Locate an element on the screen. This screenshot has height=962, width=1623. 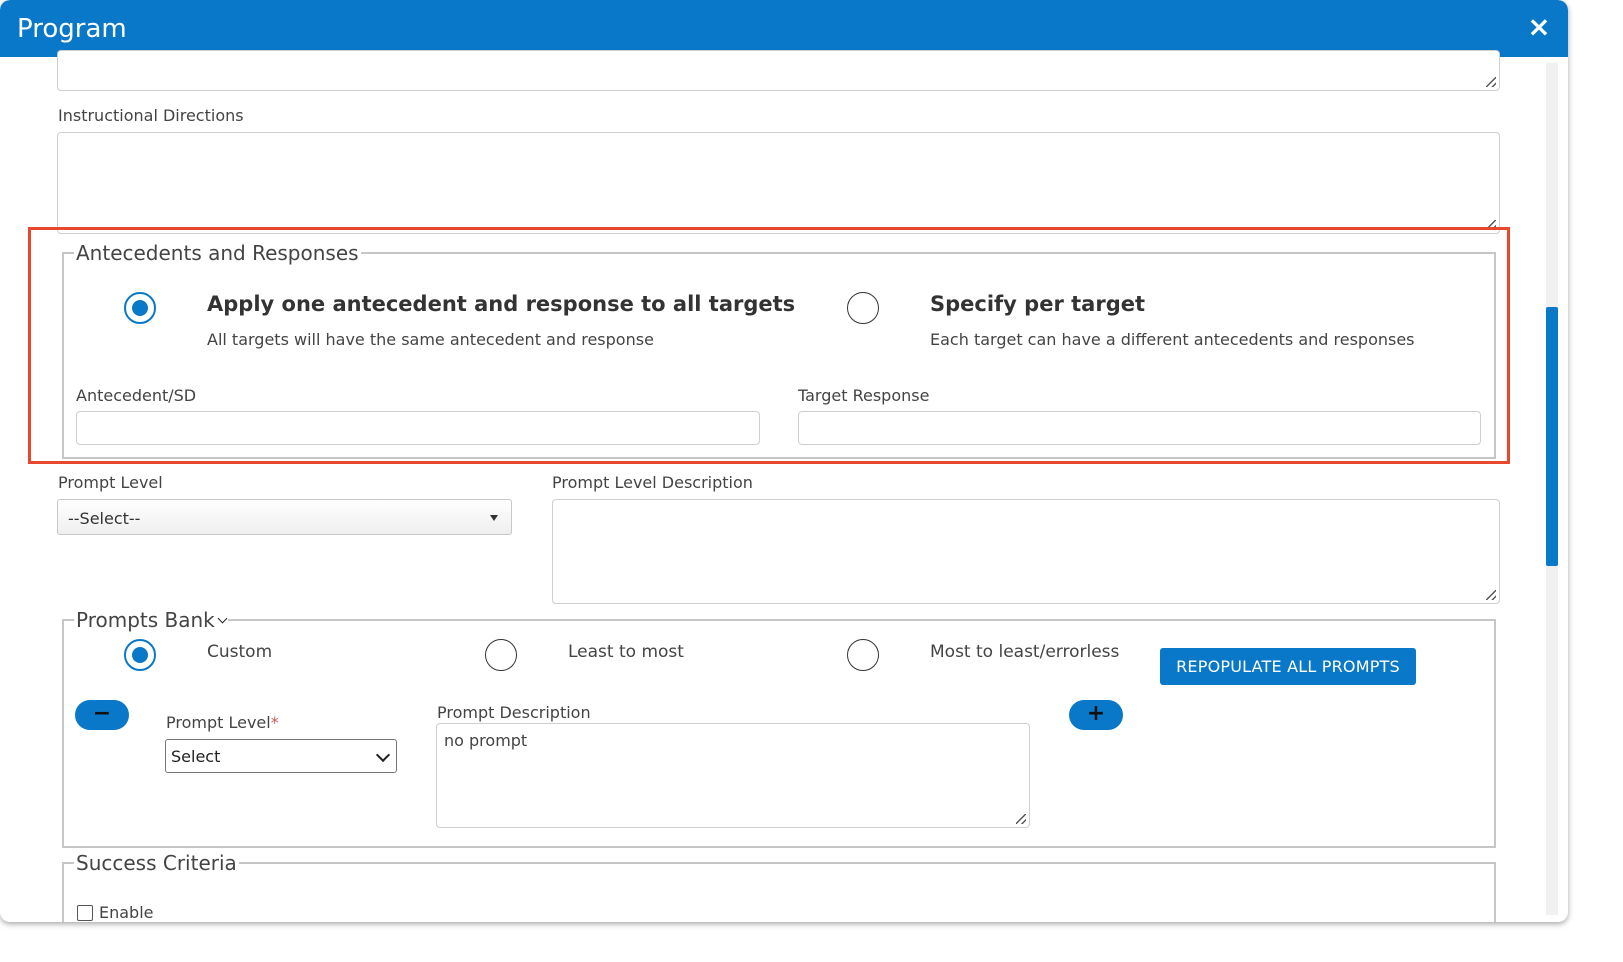
target-response-input is located at coordinates (1139, 428).